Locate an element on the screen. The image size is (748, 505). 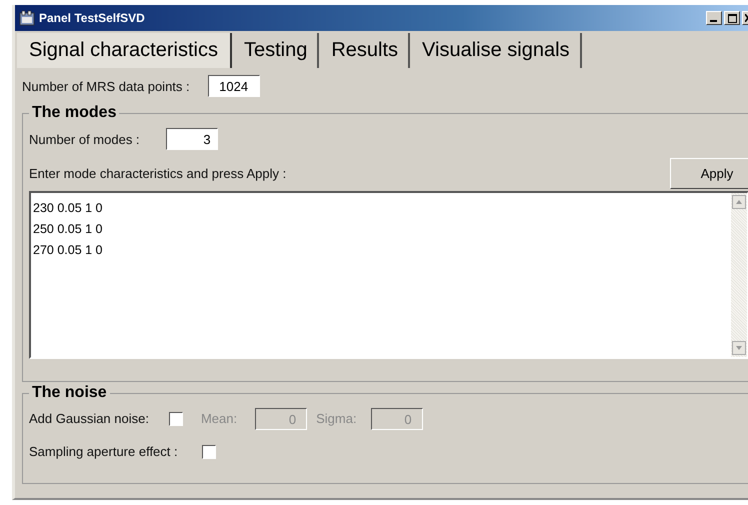
apply-button: Apply is located at coordinates (709, 173).